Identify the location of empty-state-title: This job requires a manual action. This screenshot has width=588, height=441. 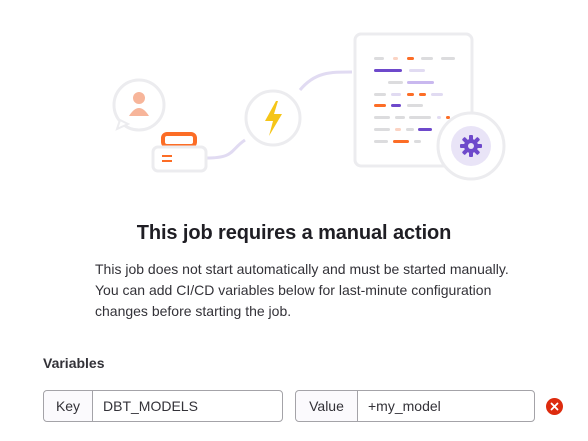
(294, 233).